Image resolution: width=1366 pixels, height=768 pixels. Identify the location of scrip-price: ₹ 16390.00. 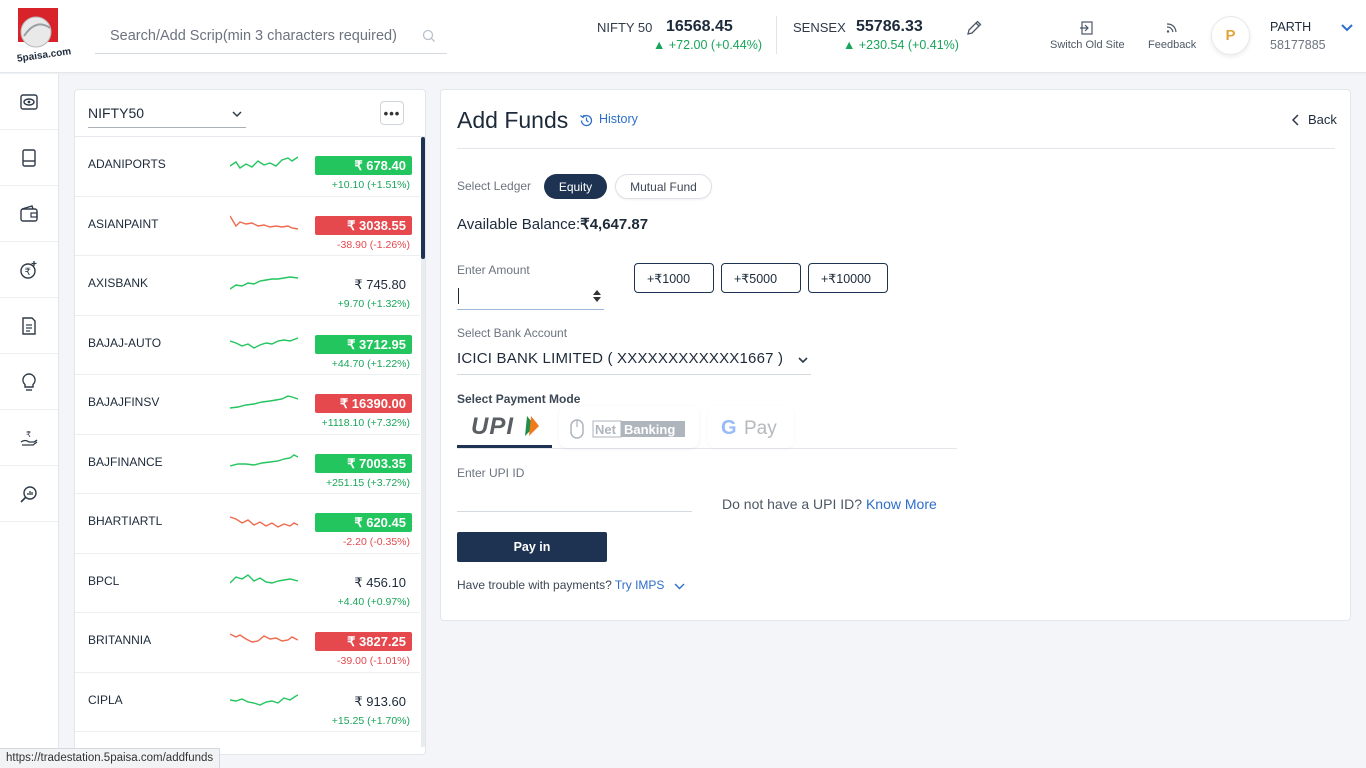
(363, 403).